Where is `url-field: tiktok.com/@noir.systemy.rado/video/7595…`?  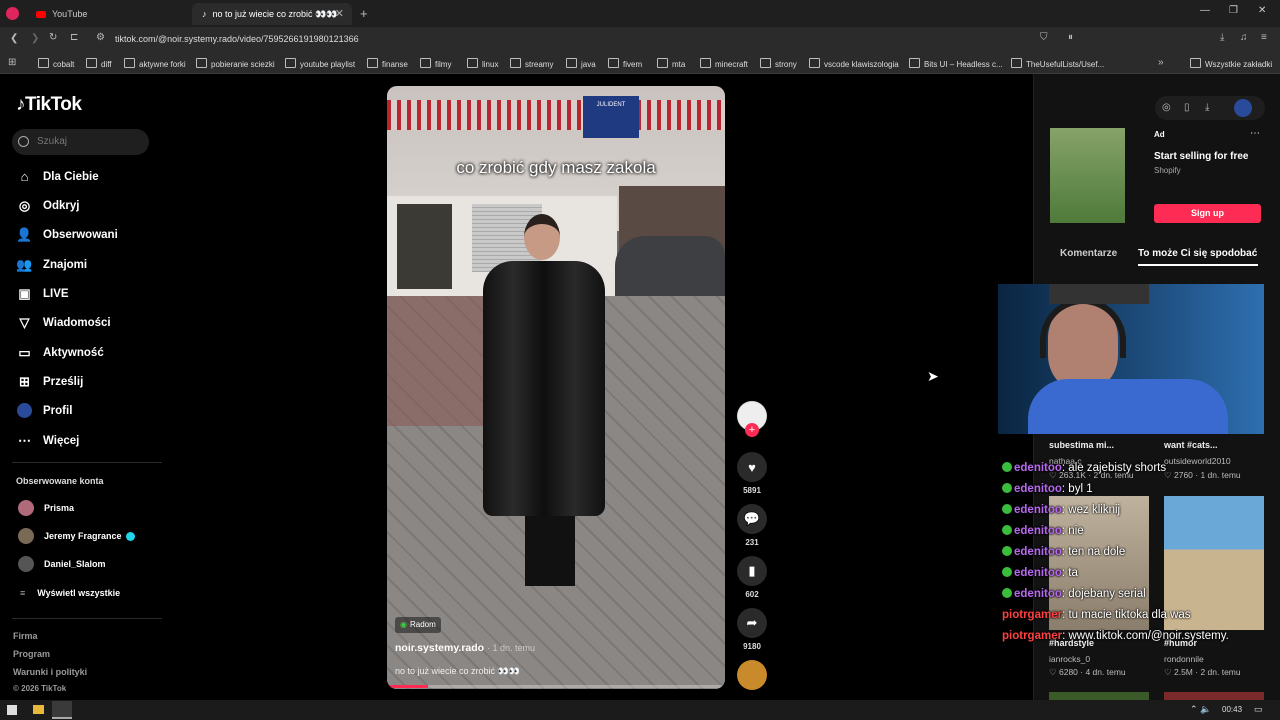
url-field: tiktok.com/@noir.systemy.rado/video/7595… is located at coordinates (513, 39).